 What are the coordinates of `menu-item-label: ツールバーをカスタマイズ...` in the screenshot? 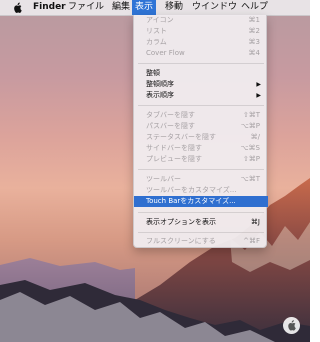 It's located at (191, 190).